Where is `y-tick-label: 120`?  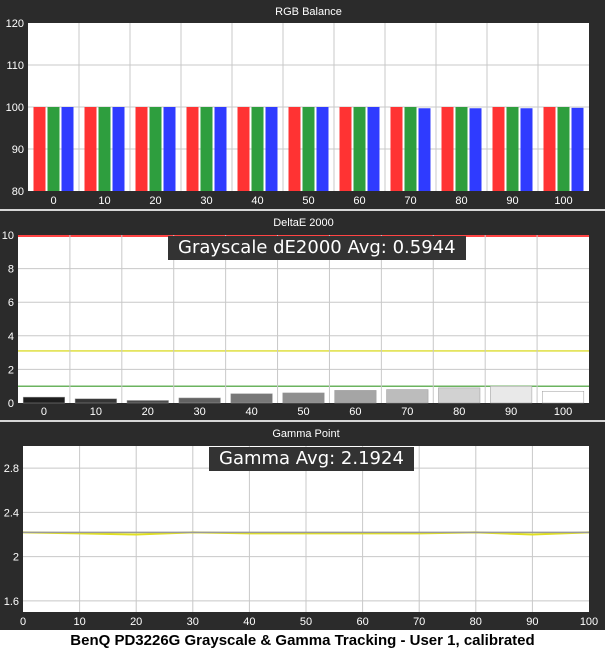
y-tick-label: 120 is located at coordinates (15, 24).